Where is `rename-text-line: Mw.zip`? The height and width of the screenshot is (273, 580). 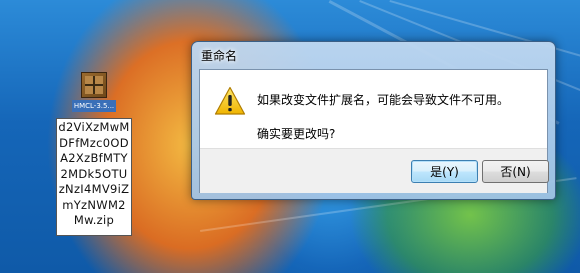
rename-text-line: Mw.zip is located at coordinates (94, 220).